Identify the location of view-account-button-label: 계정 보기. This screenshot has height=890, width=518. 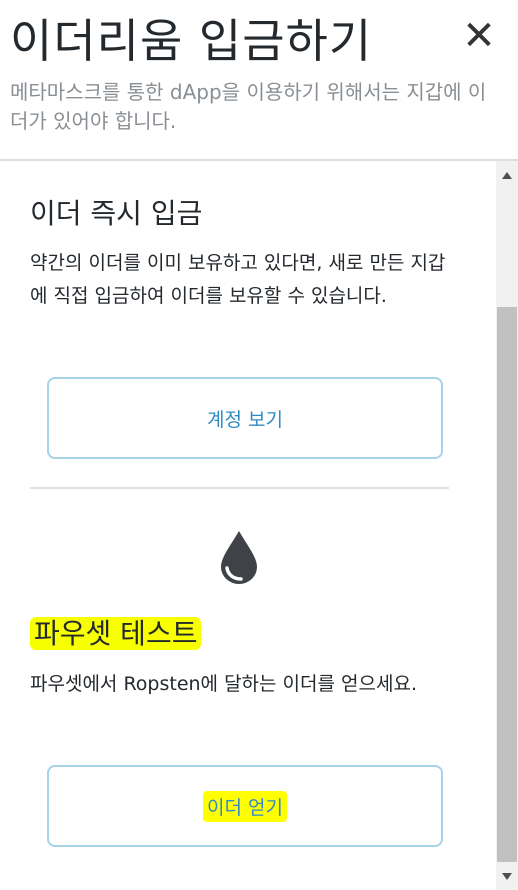
(245, 419).